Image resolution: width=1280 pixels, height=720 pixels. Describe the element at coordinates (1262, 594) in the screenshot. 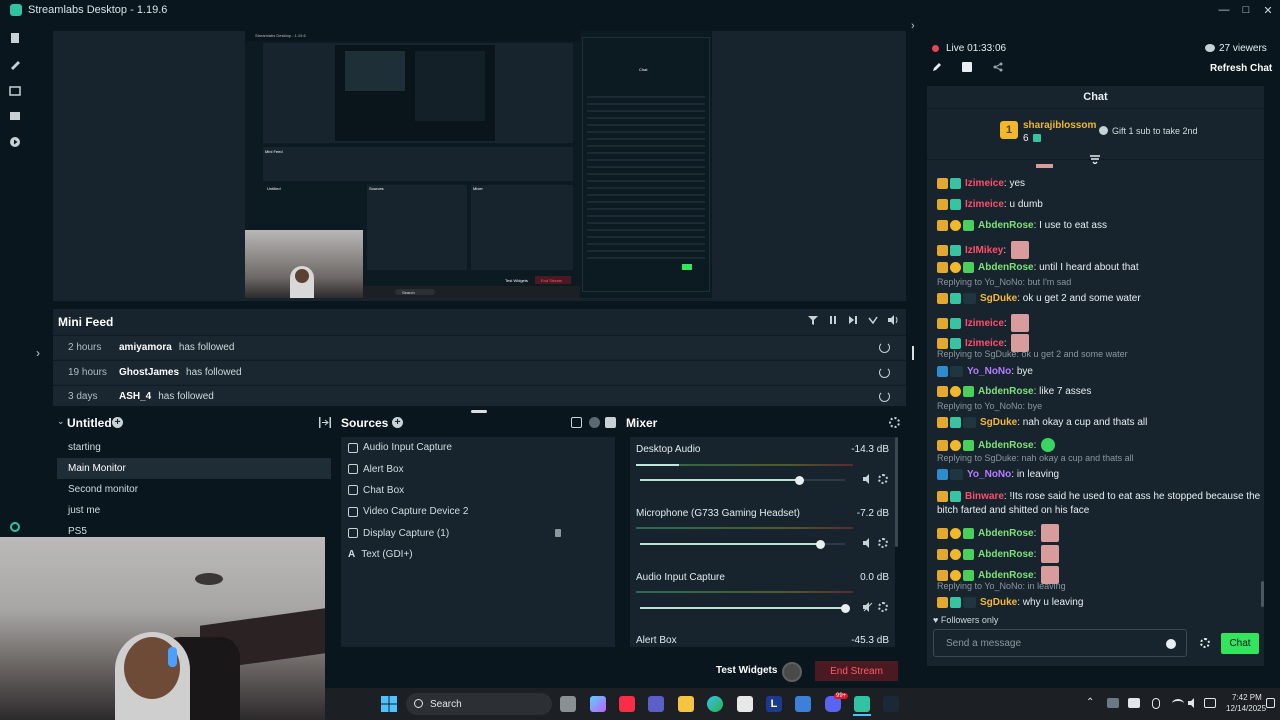

I see `chat-scrollbar` at that location.